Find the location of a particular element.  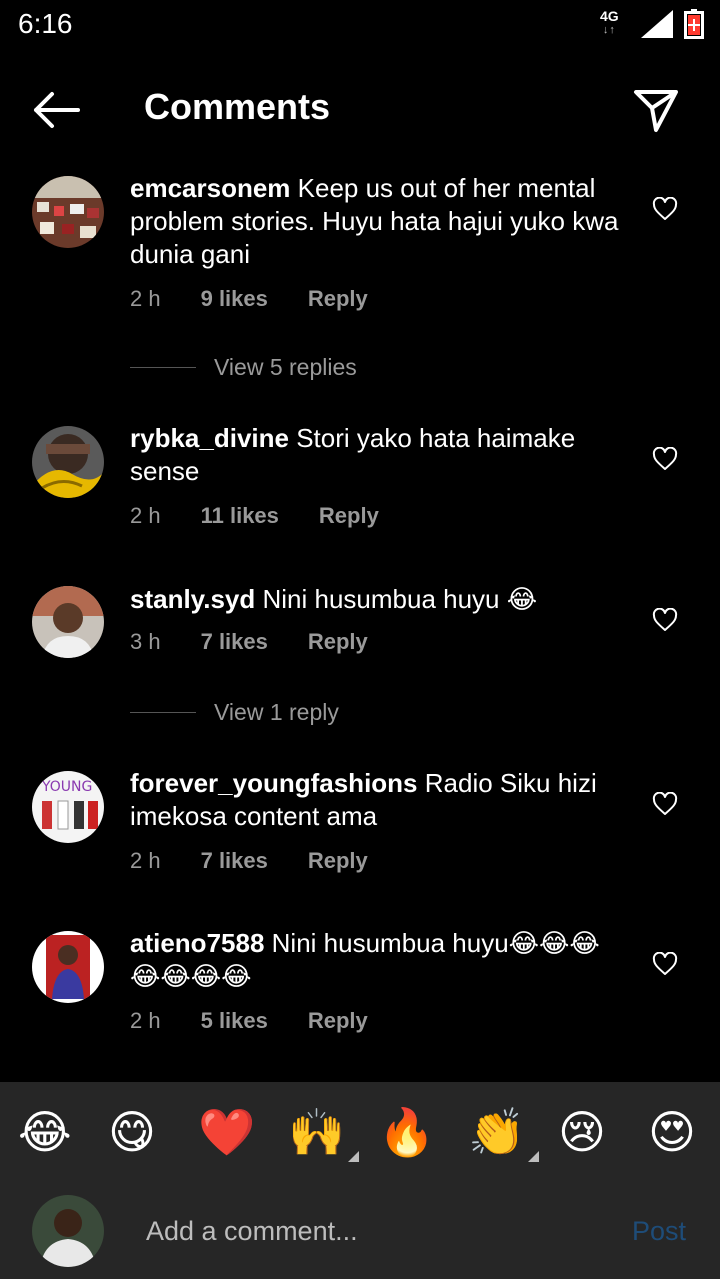

battery-icon is located at coordinates (694, 24).